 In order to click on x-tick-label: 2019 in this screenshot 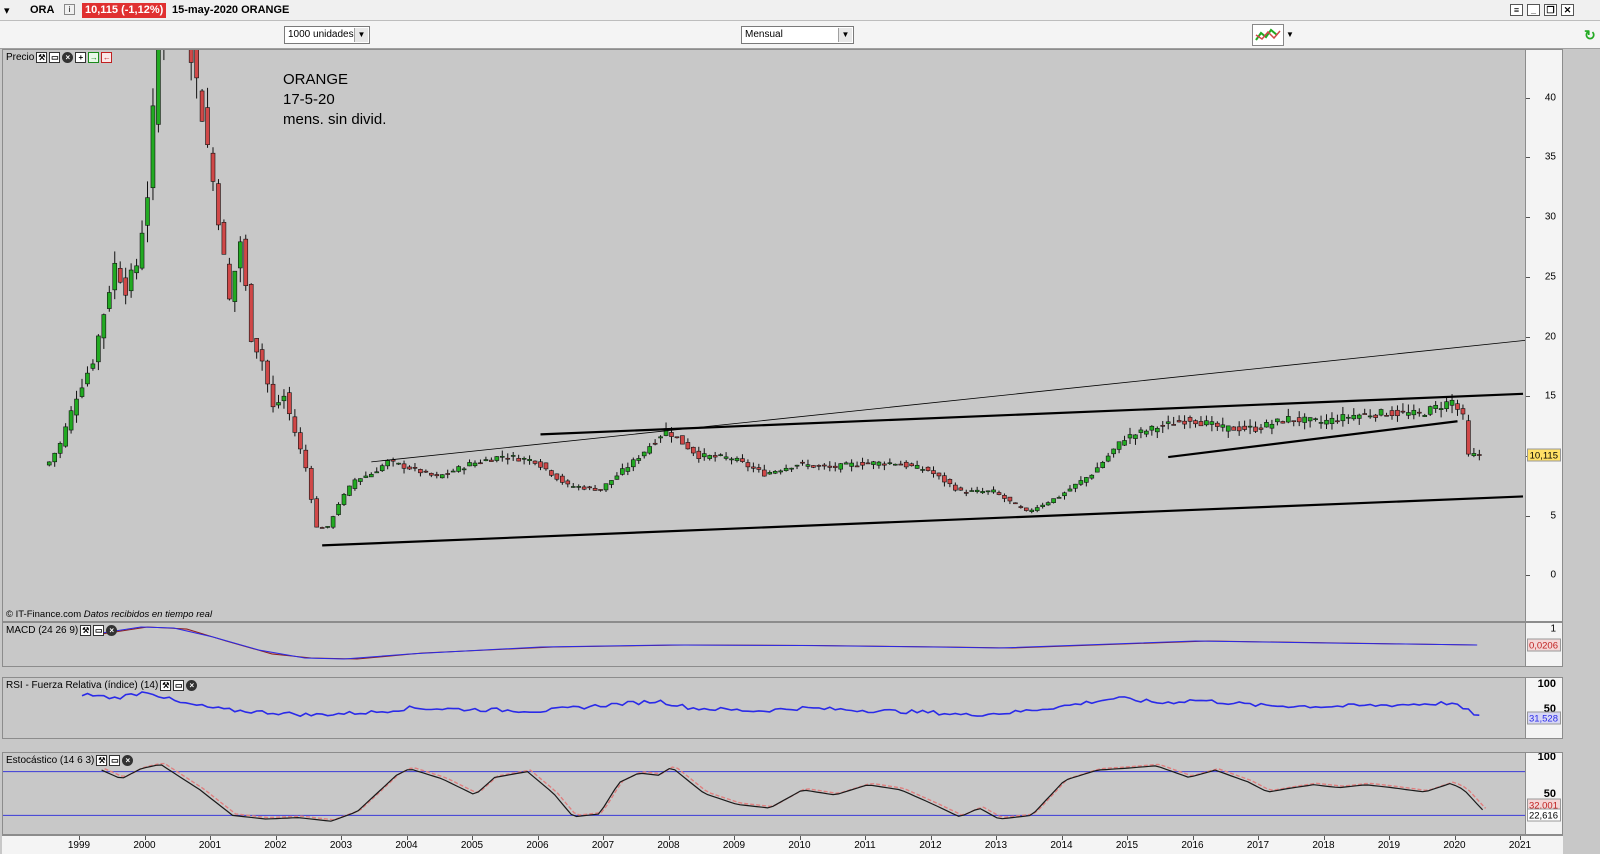, I will do `click(1389, 845)`.